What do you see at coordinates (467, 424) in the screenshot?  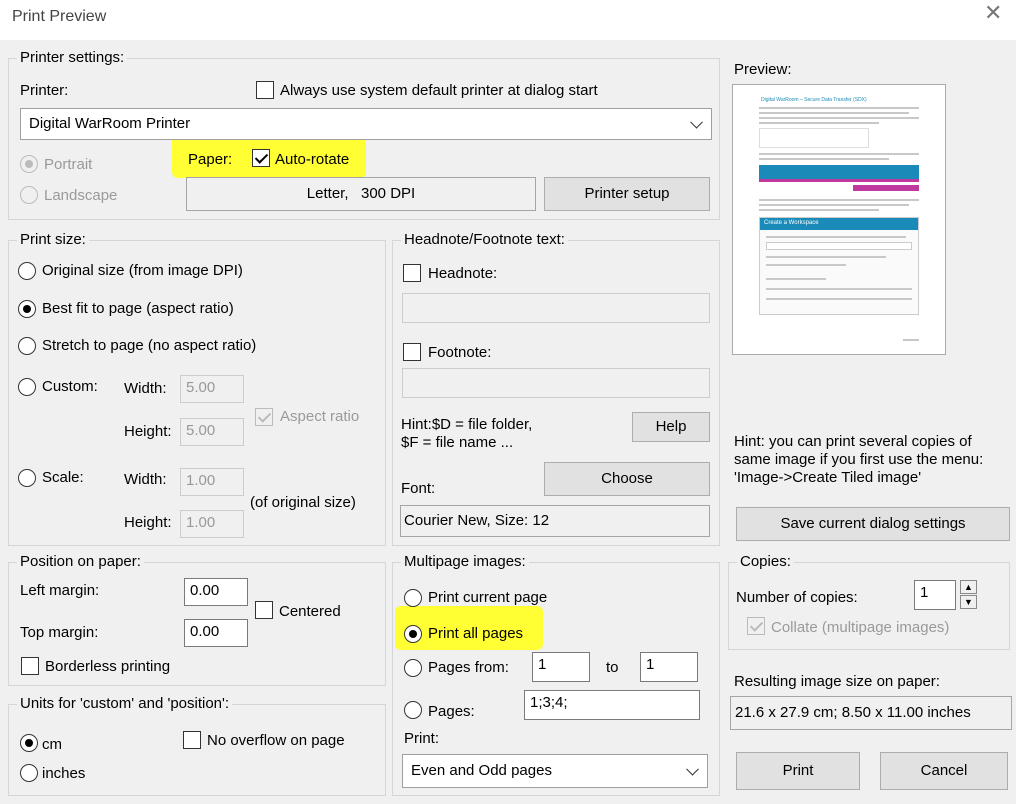 I see `hint-line-1: Hint:$D = file folder,` at bounding box center [467, 424].